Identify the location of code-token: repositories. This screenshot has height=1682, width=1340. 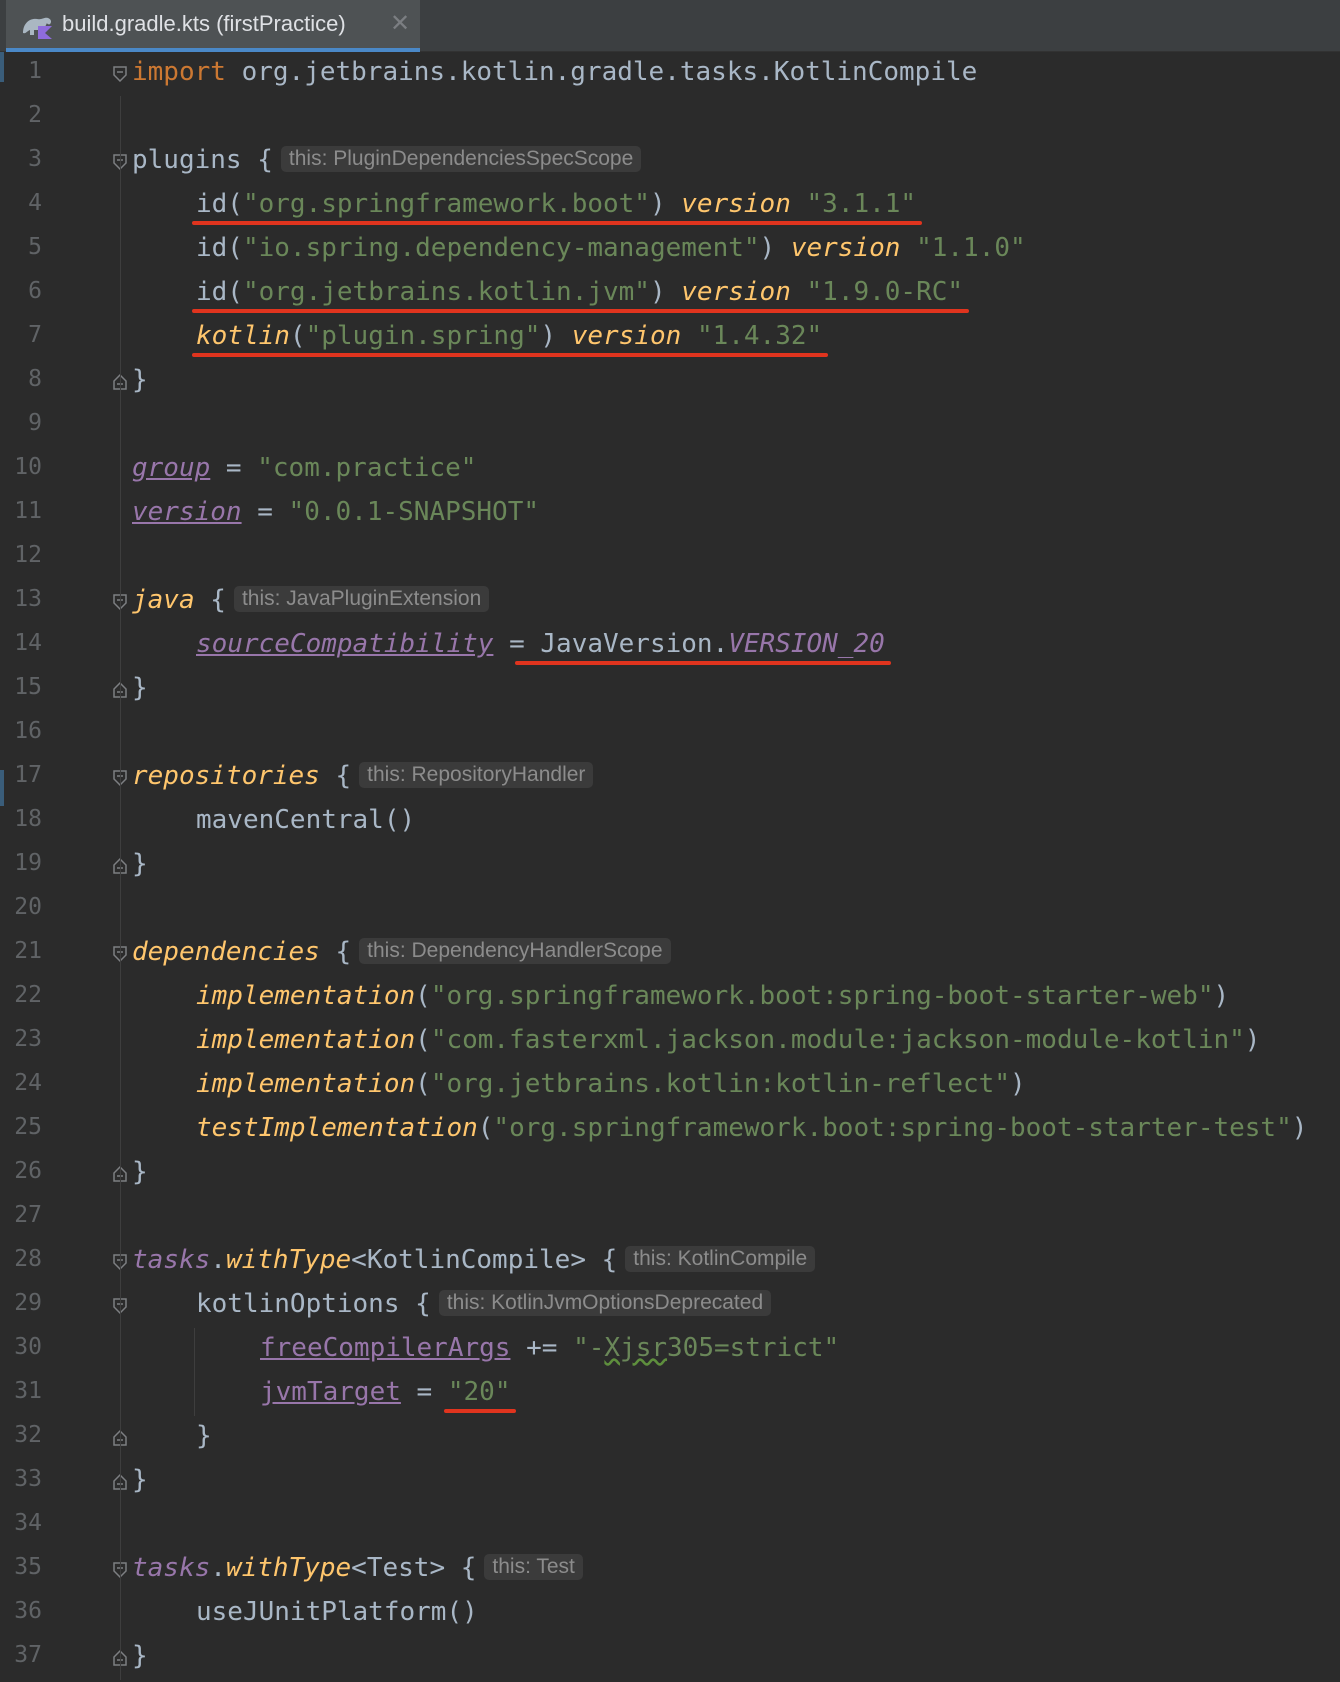
(226, 776).